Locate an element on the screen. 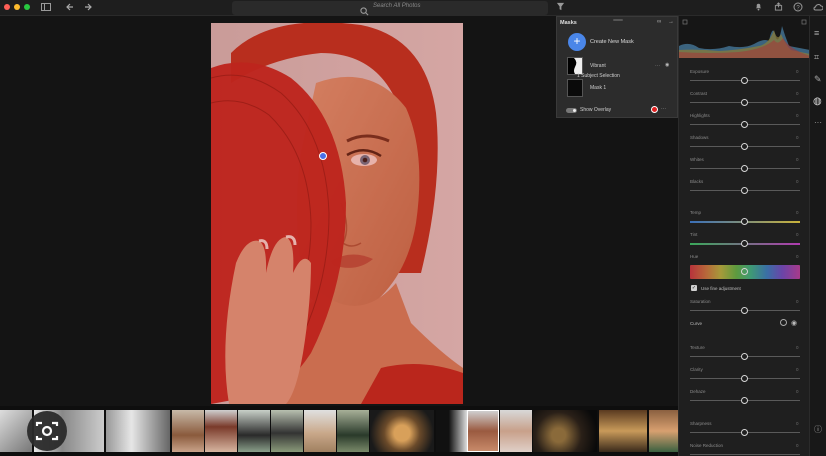  saturation-slider-knob is located at coordinates (744, 310).